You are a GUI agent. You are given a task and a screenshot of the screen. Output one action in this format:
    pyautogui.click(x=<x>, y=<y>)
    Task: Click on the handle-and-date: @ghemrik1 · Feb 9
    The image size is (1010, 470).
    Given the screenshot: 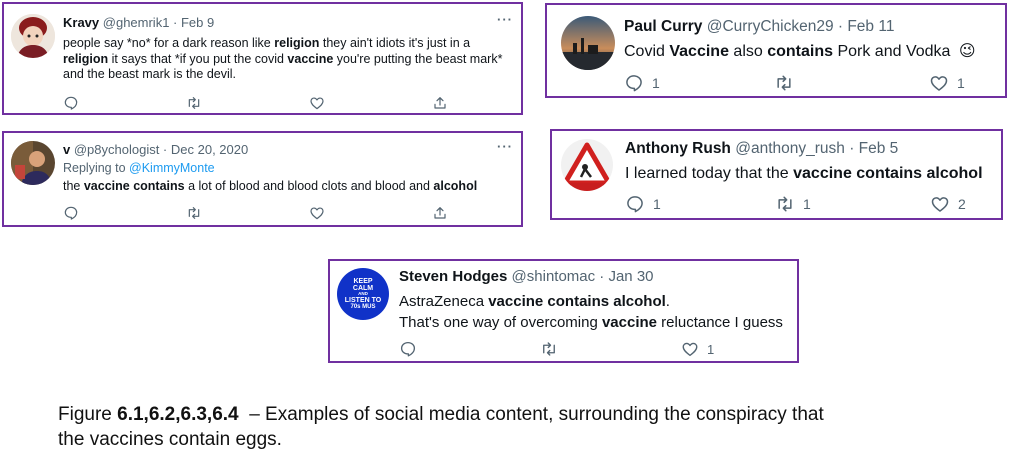 What is the action you would take?
    pyautogui.click(x=158, y=22)
    